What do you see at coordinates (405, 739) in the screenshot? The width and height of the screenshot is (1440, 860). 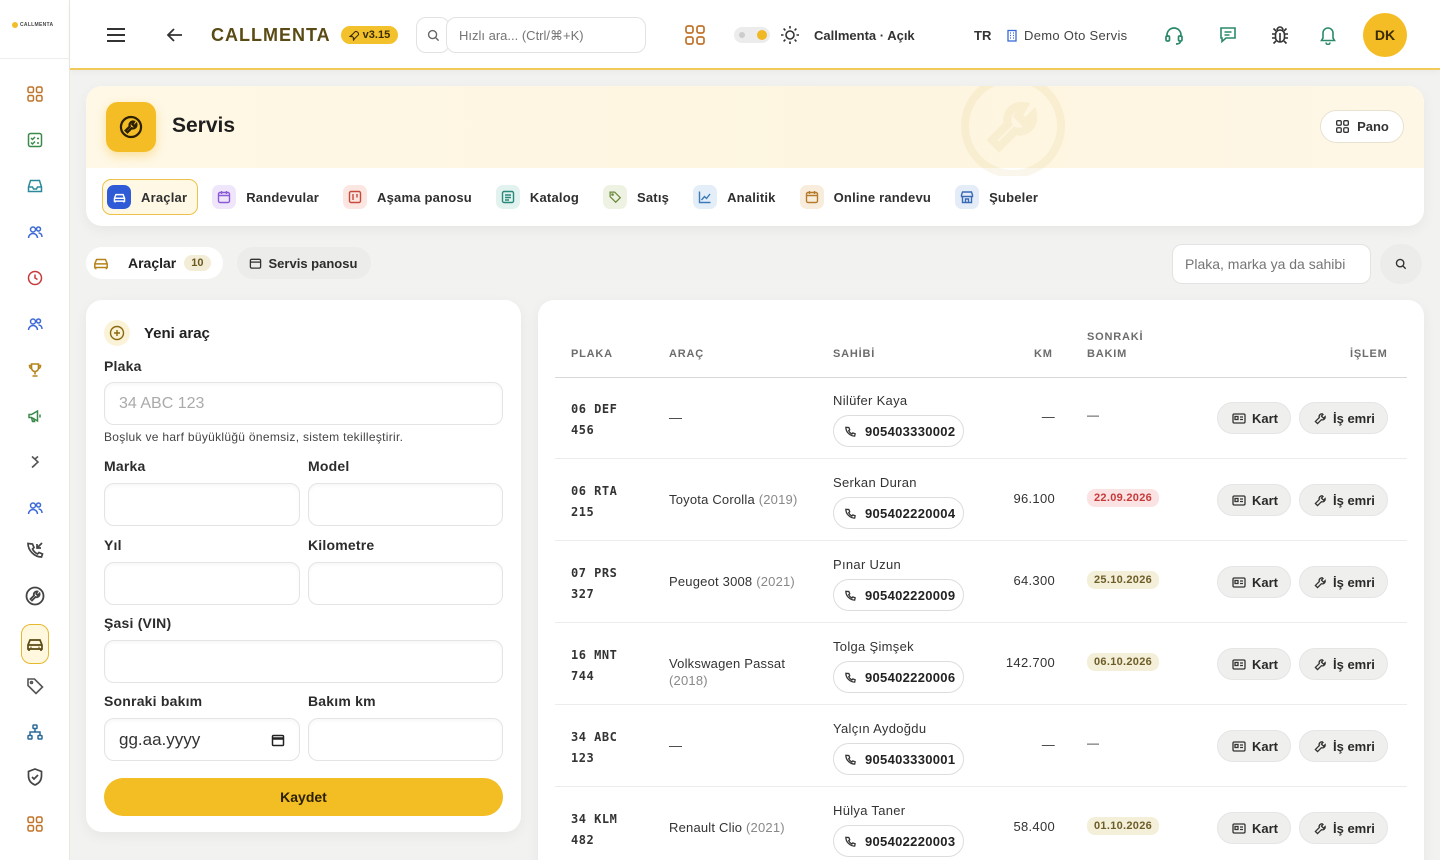 I see `service-km-input` at bounding box center [405, 739].